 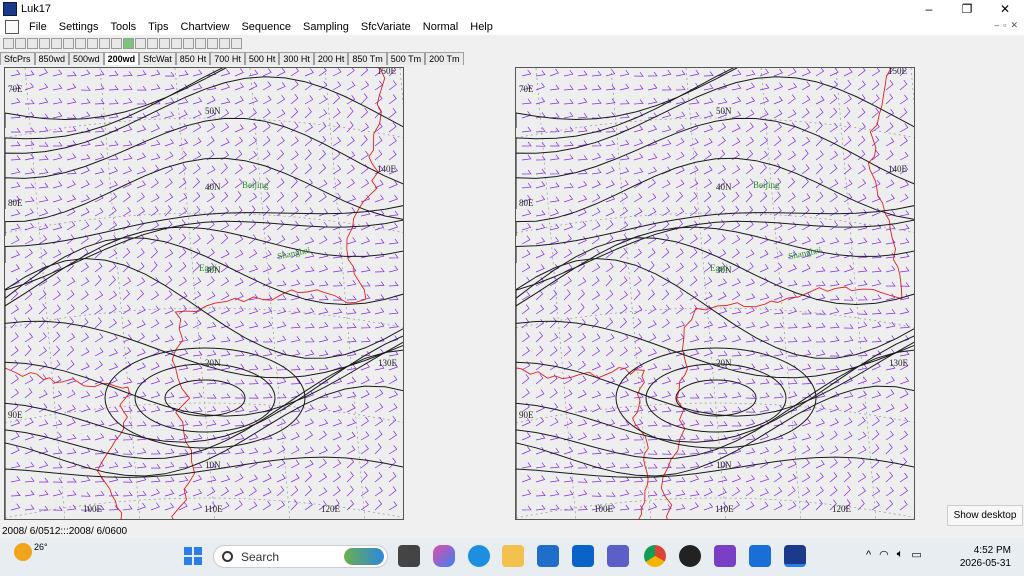 I want to click on menu-sampling: Sampling, so click(x=326, y=27).